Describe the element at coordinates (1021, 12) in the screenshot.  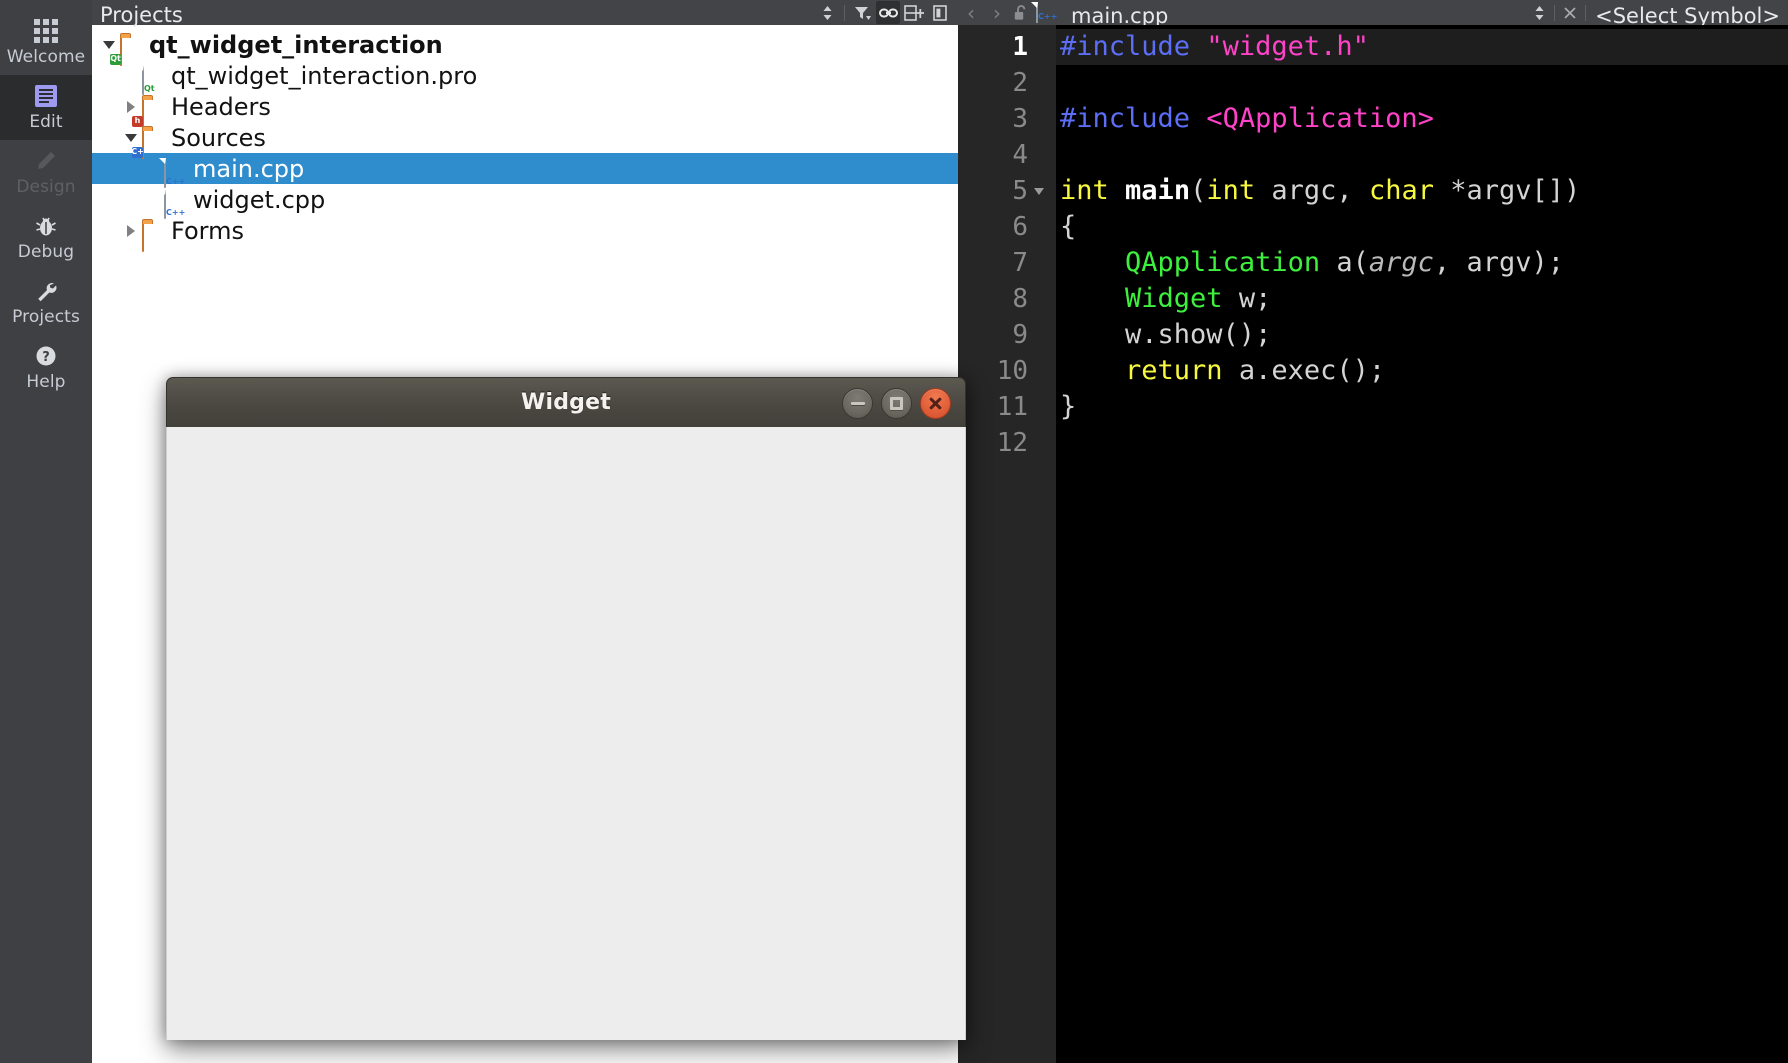
I see `unlocked-icon` at that location.